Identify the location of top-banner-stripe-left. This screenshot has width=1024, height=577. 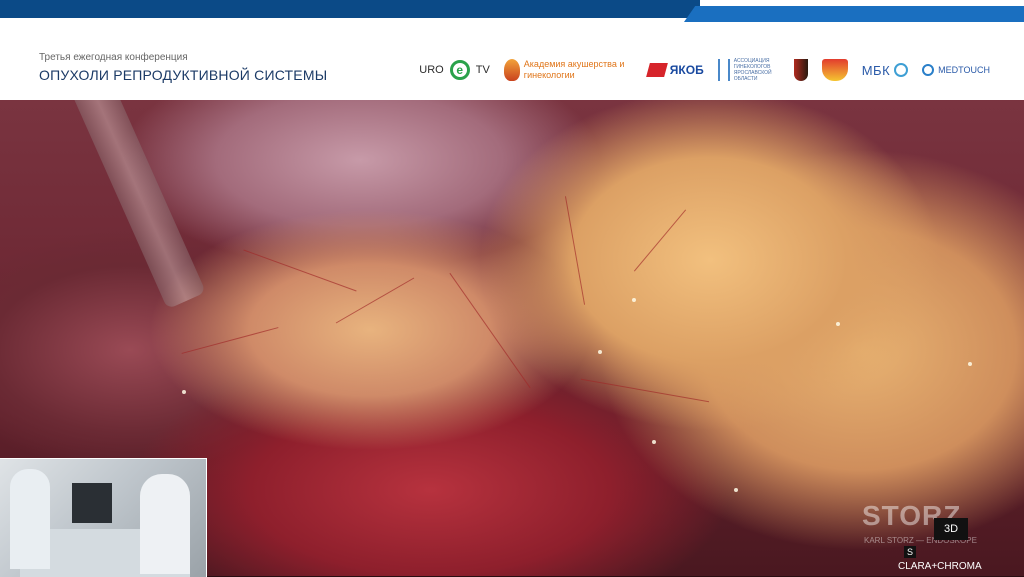
(350, 9).